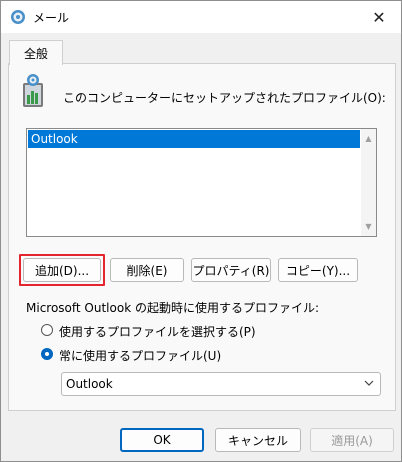 The width and height of the screenshot is (402, 462). I want to click on profile-select: Outlook, so click(221, 384).